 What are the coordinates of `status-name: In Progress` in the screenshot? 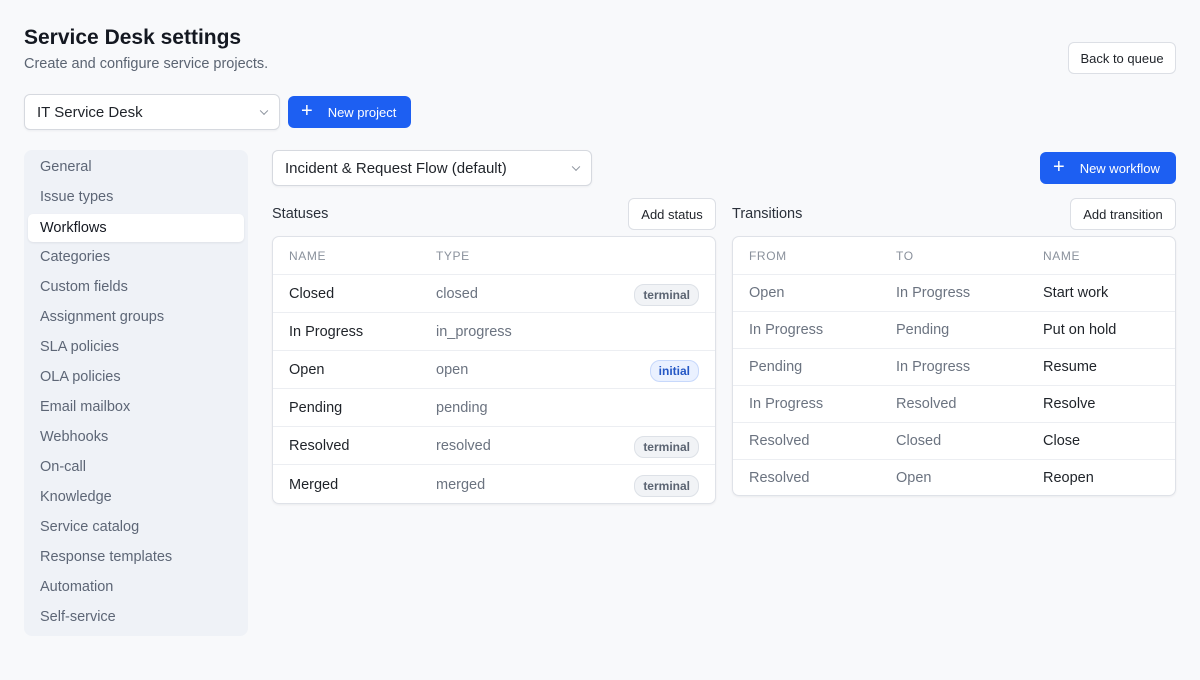 It's located at (326, 332).